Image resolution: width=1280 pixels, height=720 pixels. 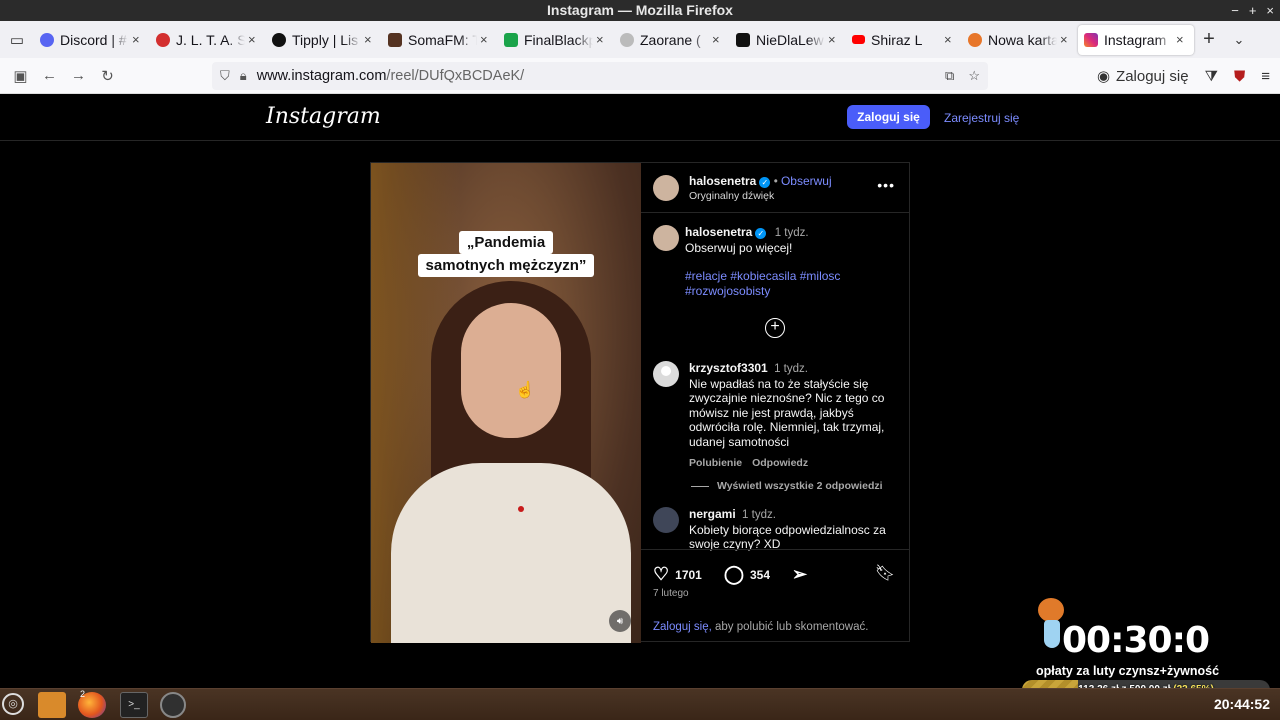 I want to click on audio-label: Oryginalny dźwięk, so click(x=731, y=196).